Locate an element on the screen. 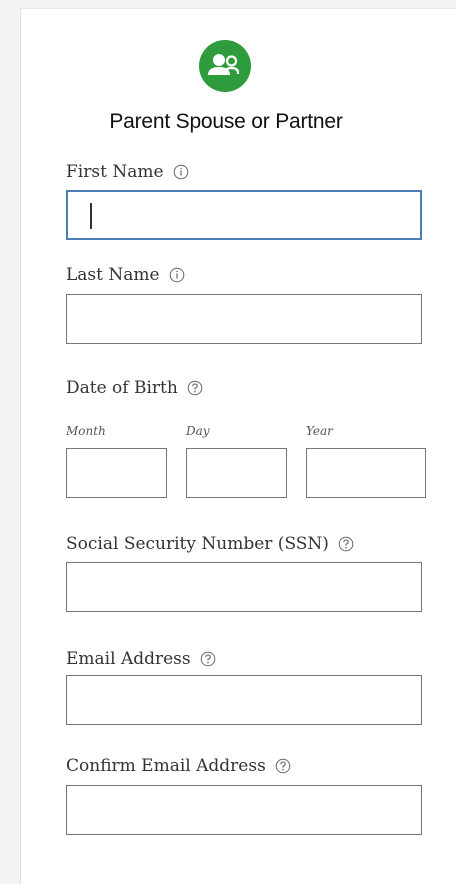  email-label-text: Email Address is located at coordinates (128, 659).